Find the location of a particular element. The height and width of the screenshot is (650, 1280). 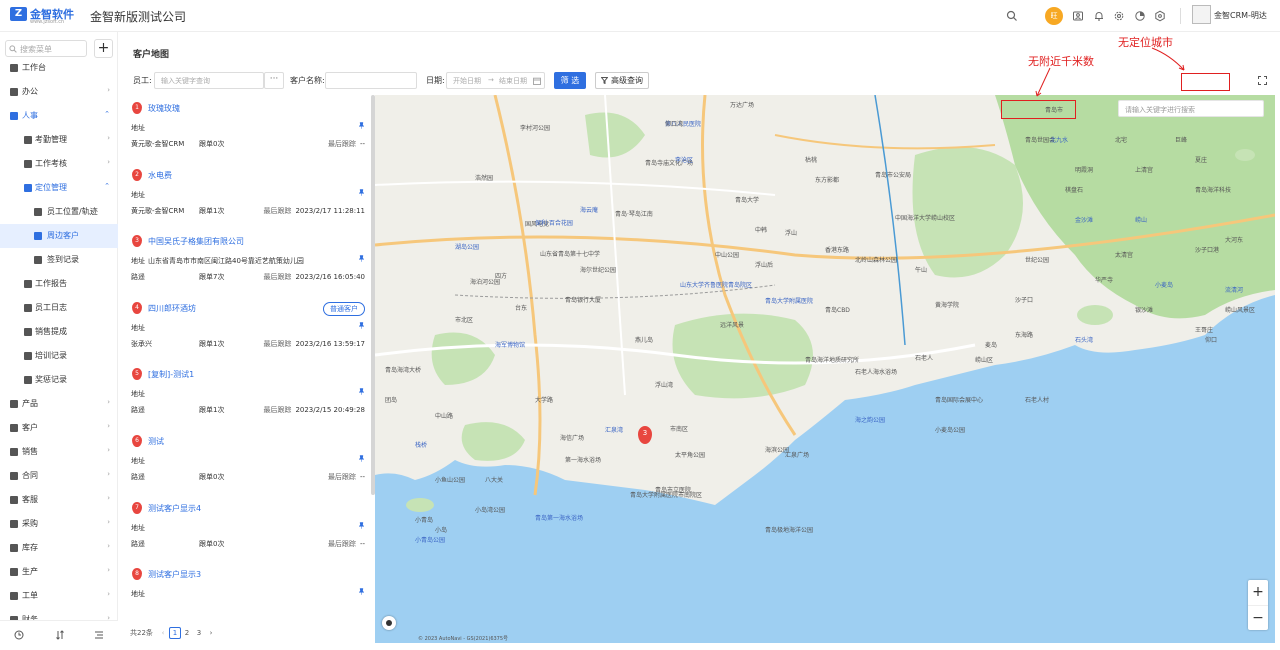

next-page-button: › is located at coordinates (211, 633).